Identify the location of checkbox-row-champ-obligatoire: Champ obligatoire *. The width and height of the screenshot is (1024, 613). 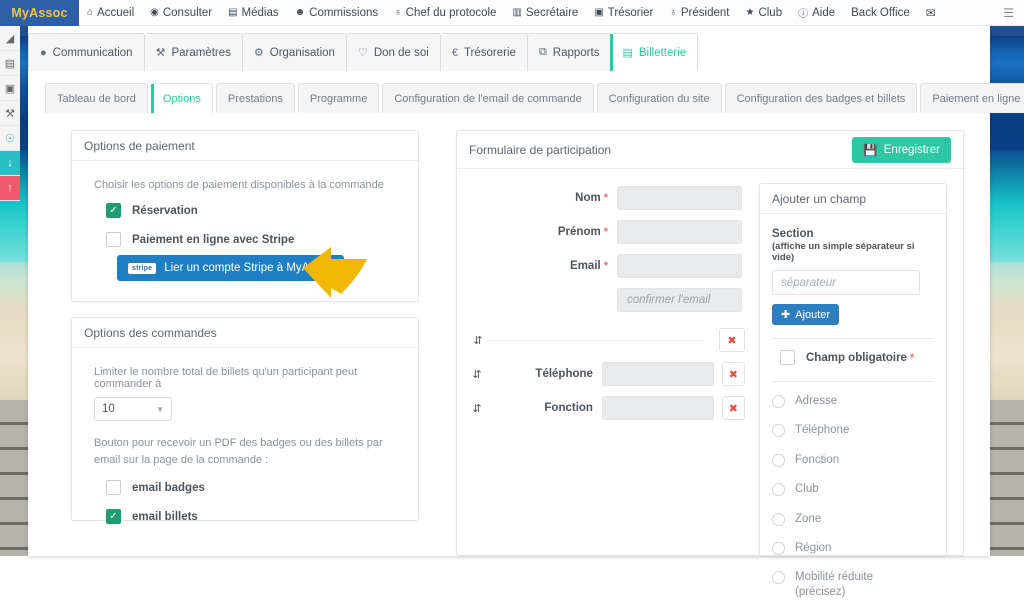
(857, 357).